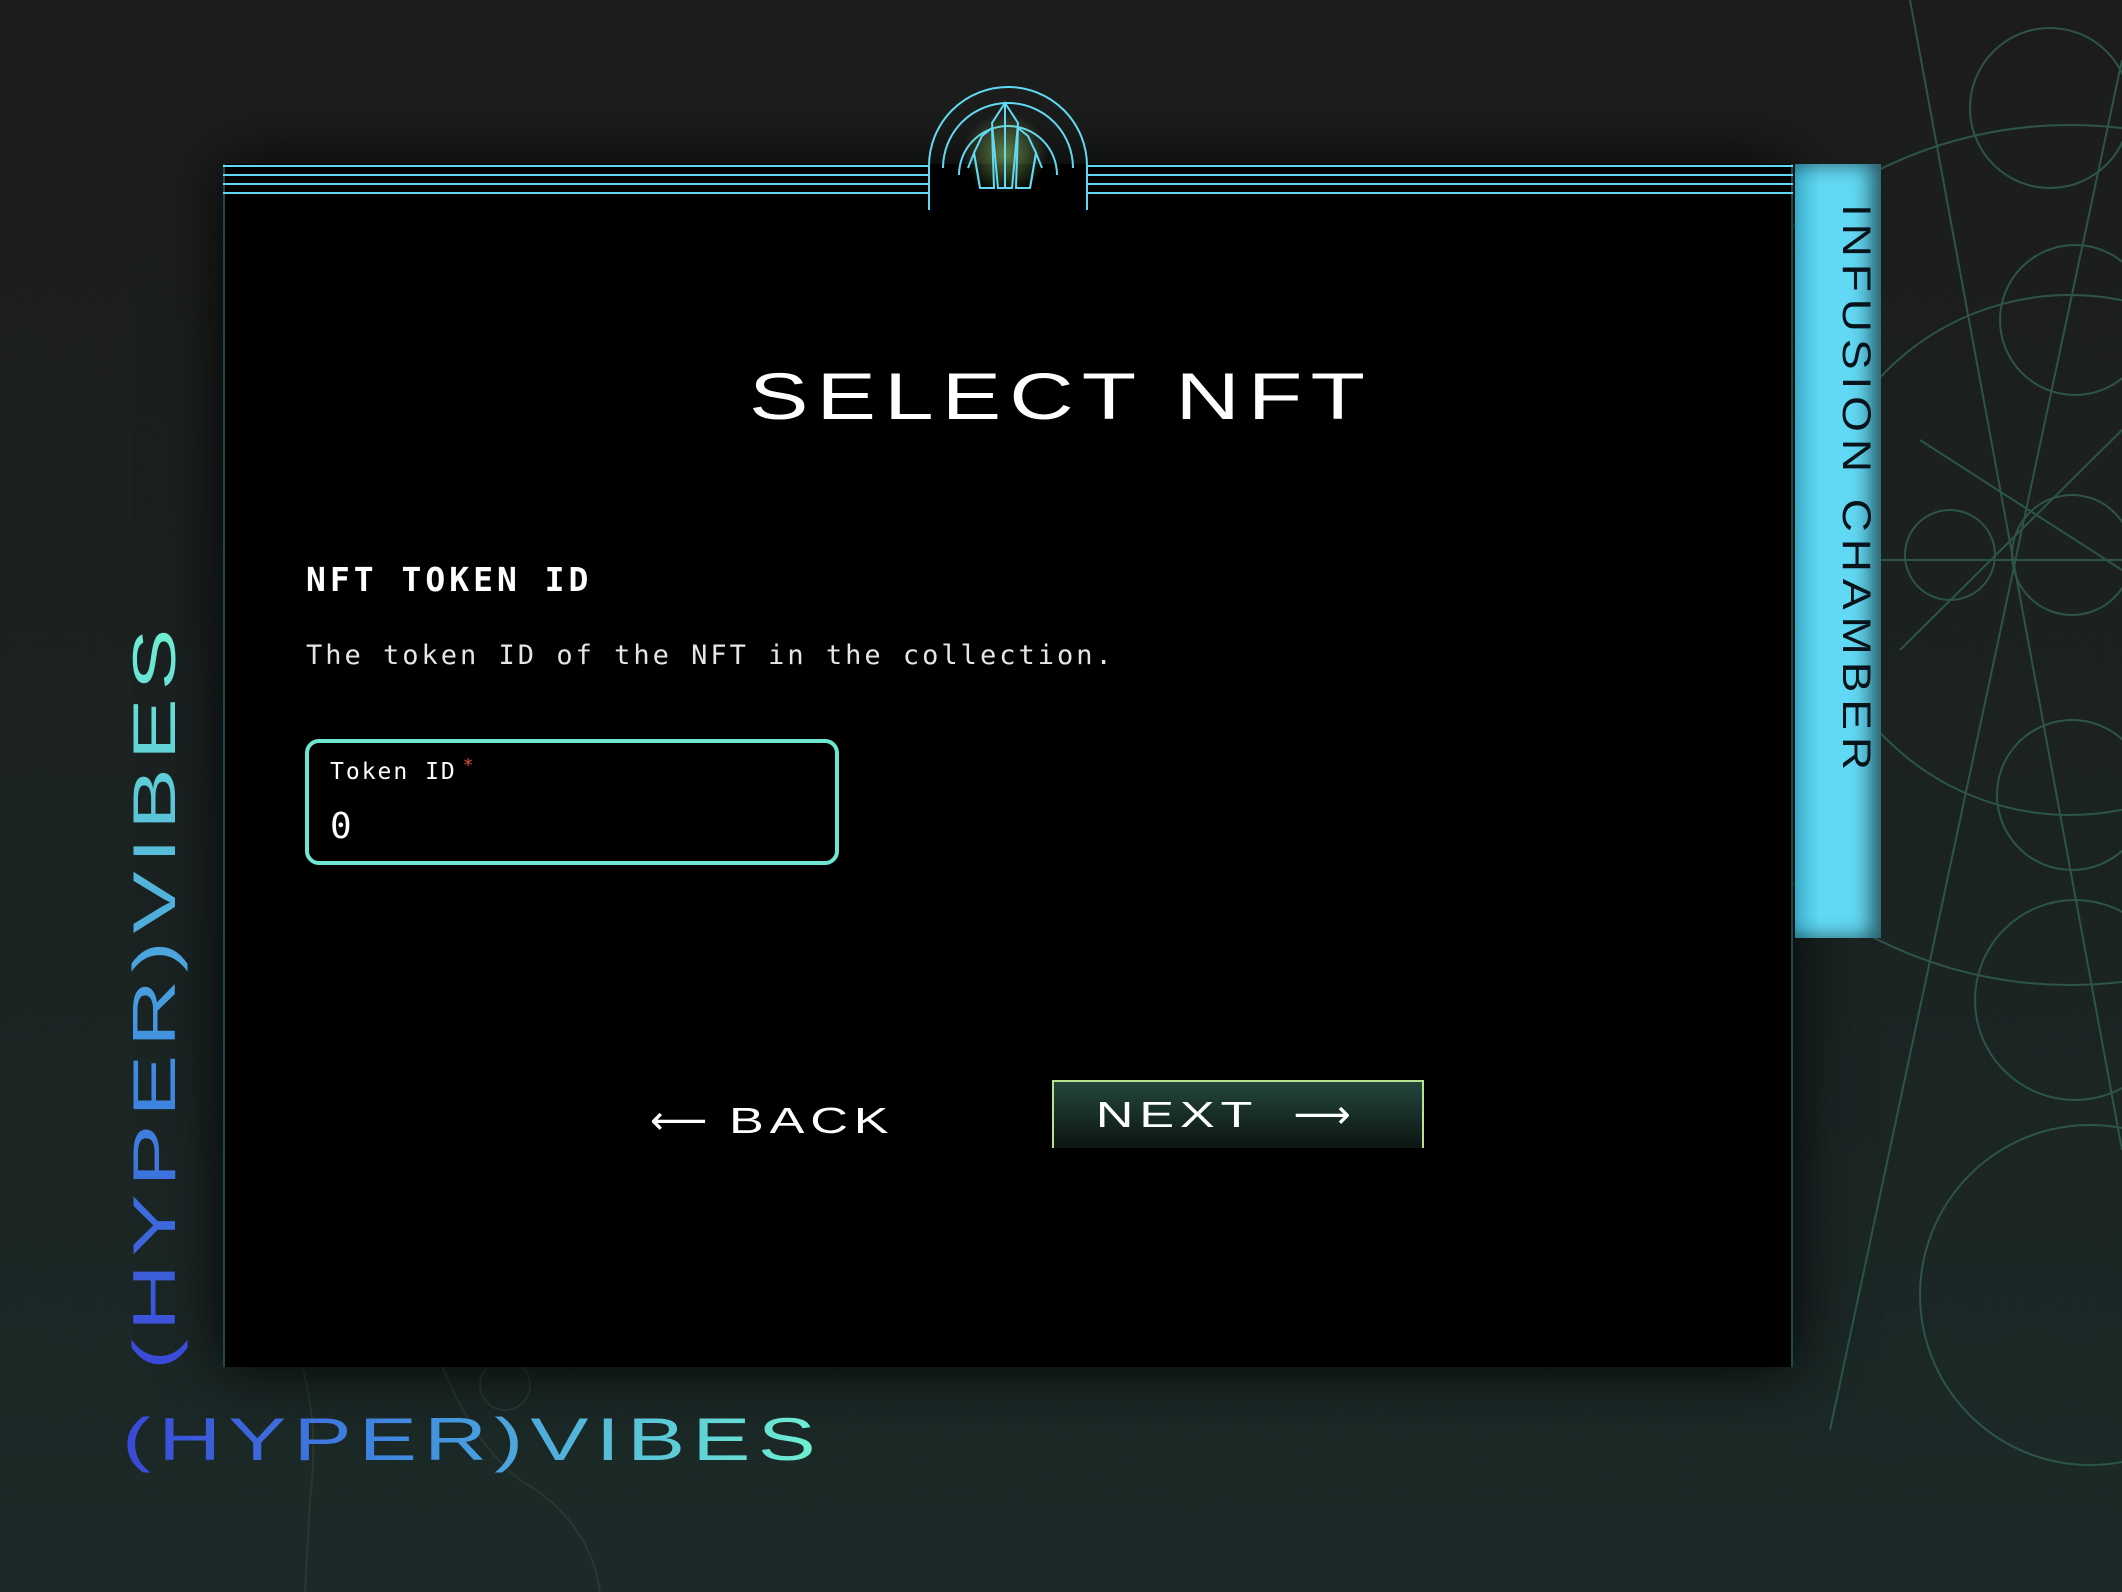  Describe the element at coordinates (1324, 1115) in the screenshot. I see `arrow-right-icon: ⟶` at that location.